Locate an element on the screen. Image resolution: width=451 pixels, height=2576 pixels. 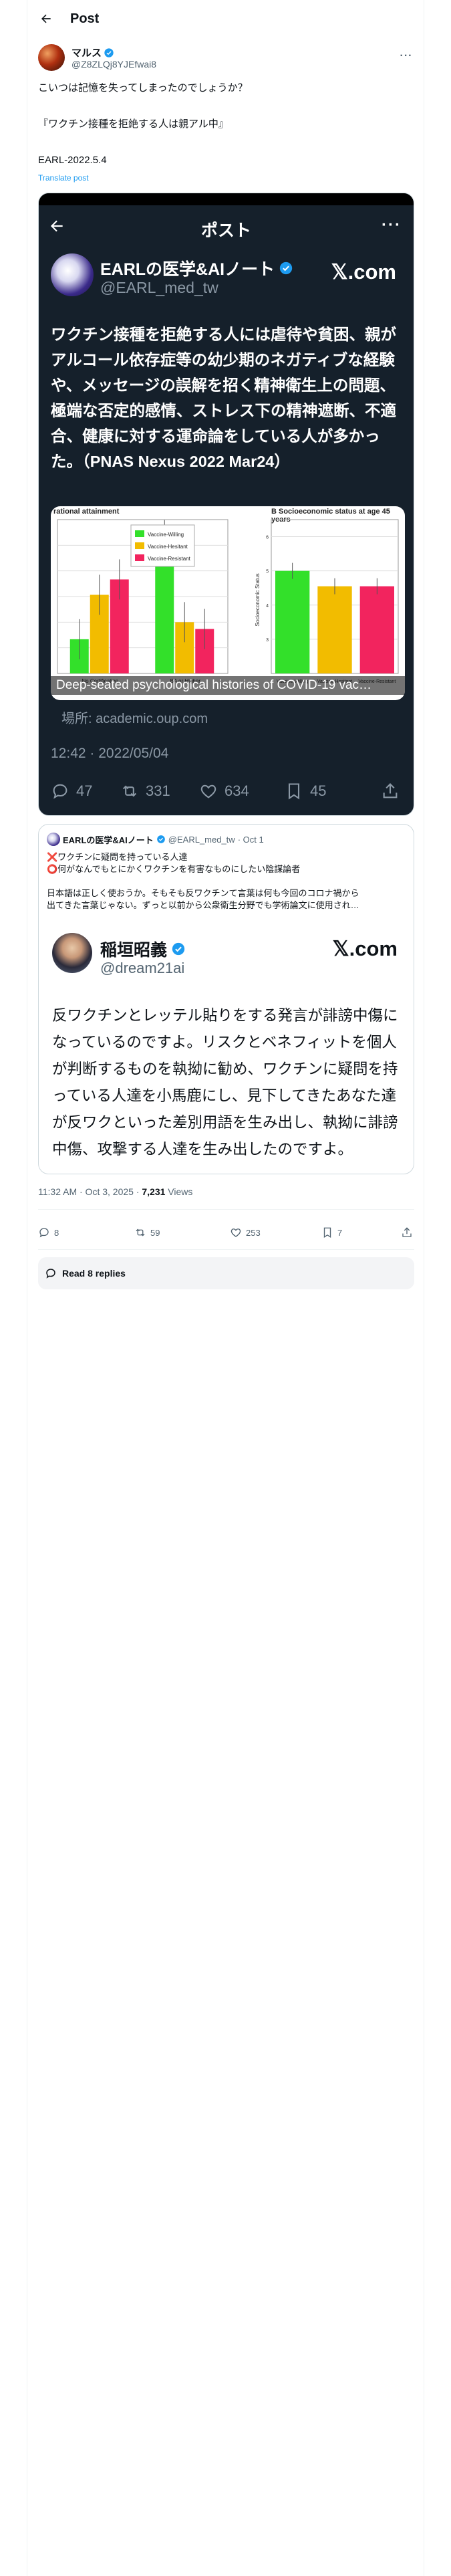
y-tick-label: 5 is located at coordinates (267, 572).